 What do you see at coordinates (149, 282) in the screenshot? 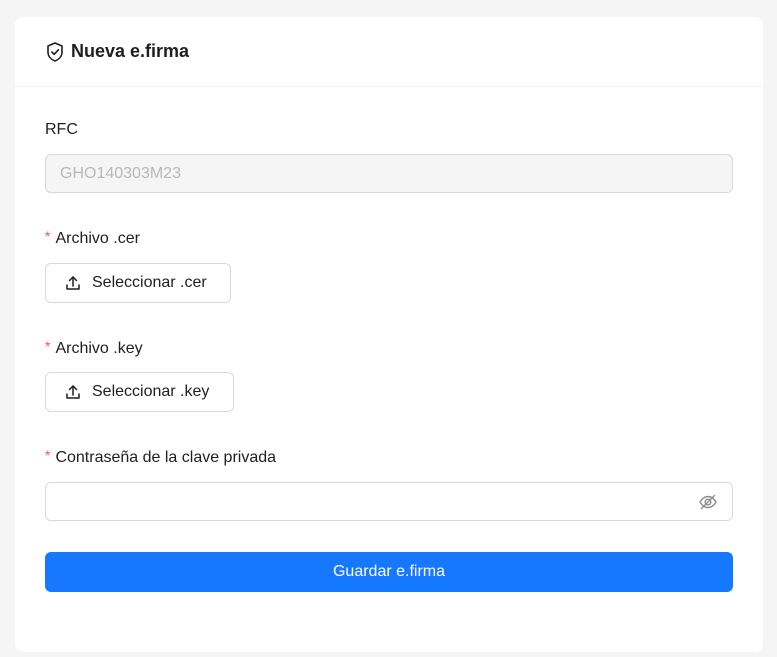
I see `select-cer-label: Seleccionar .cer` at bounding box center [149, 282].